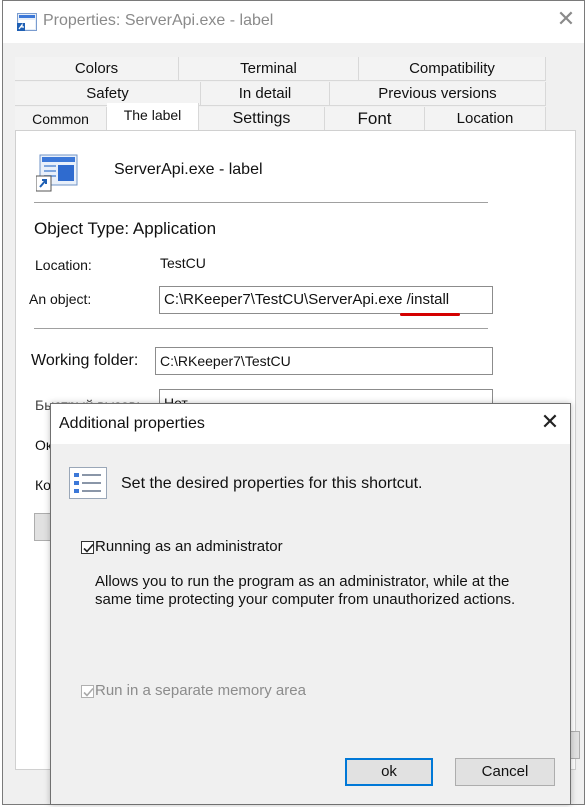  I want to click on admin-checkbox, so click(87, 547).